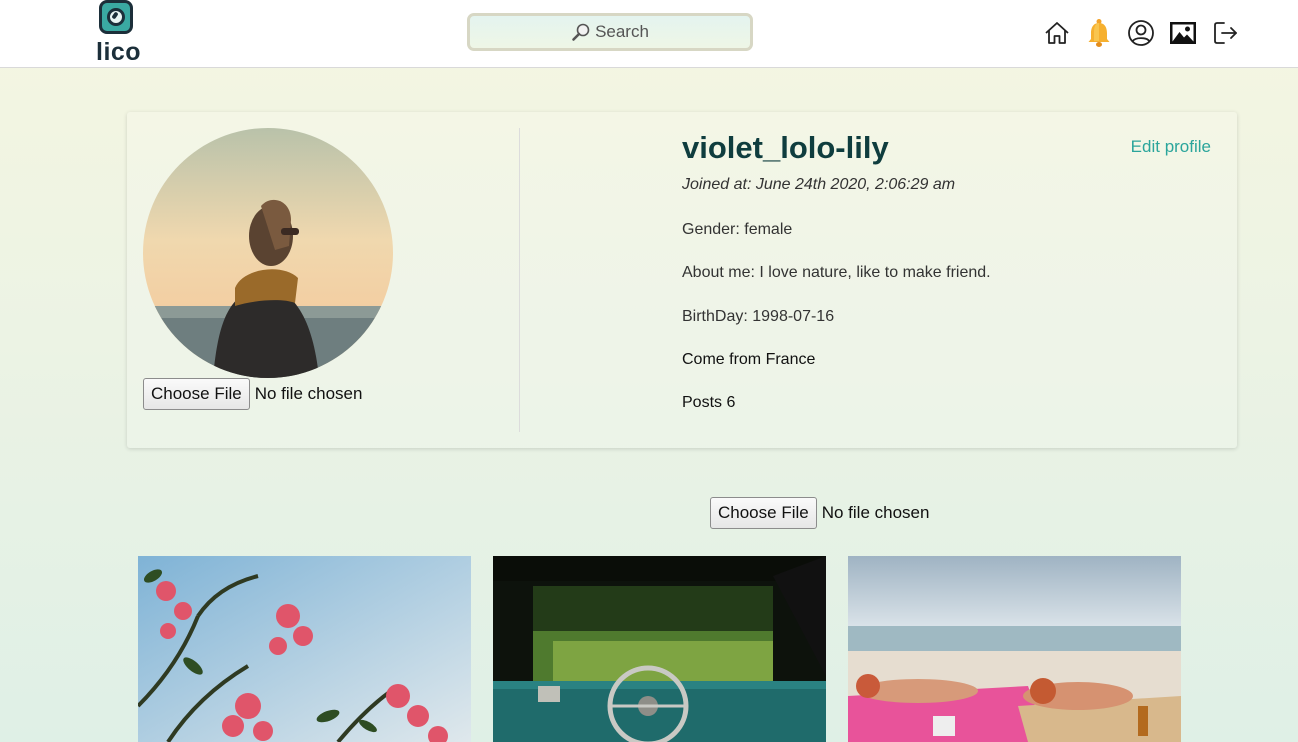  What do you see at coordinates (785, 147) in the screenshot?
I see `profile-username: violet_lolo-lily` at bounding box center [785, 147].